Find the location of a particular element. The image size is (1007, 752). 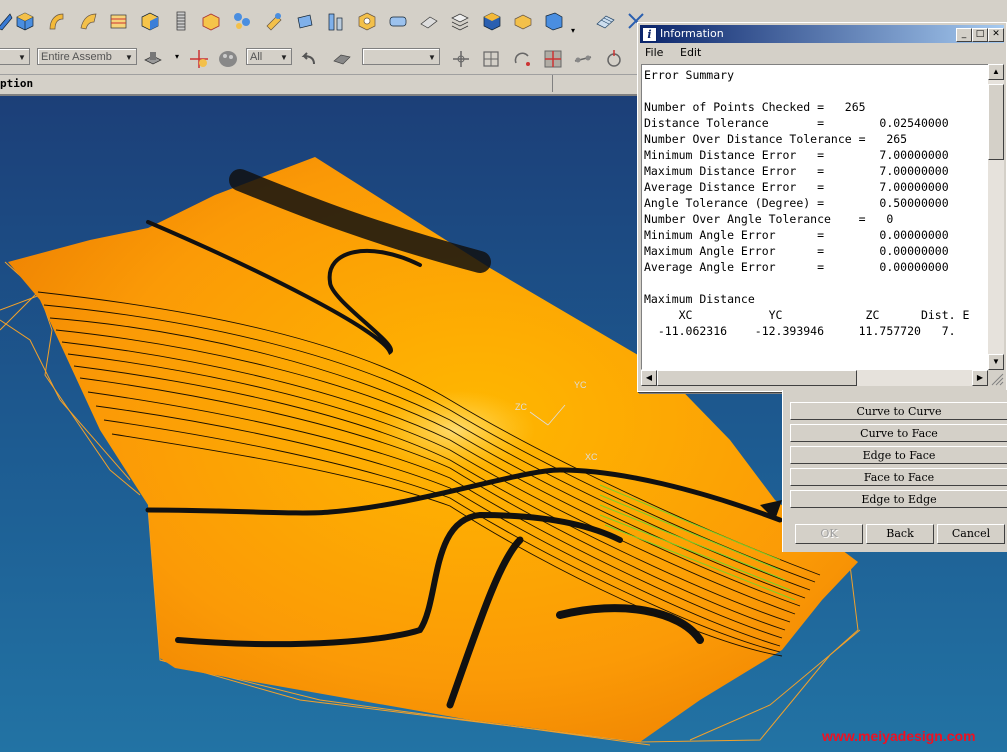

revolve-icon is located at coordinates (88, 21).